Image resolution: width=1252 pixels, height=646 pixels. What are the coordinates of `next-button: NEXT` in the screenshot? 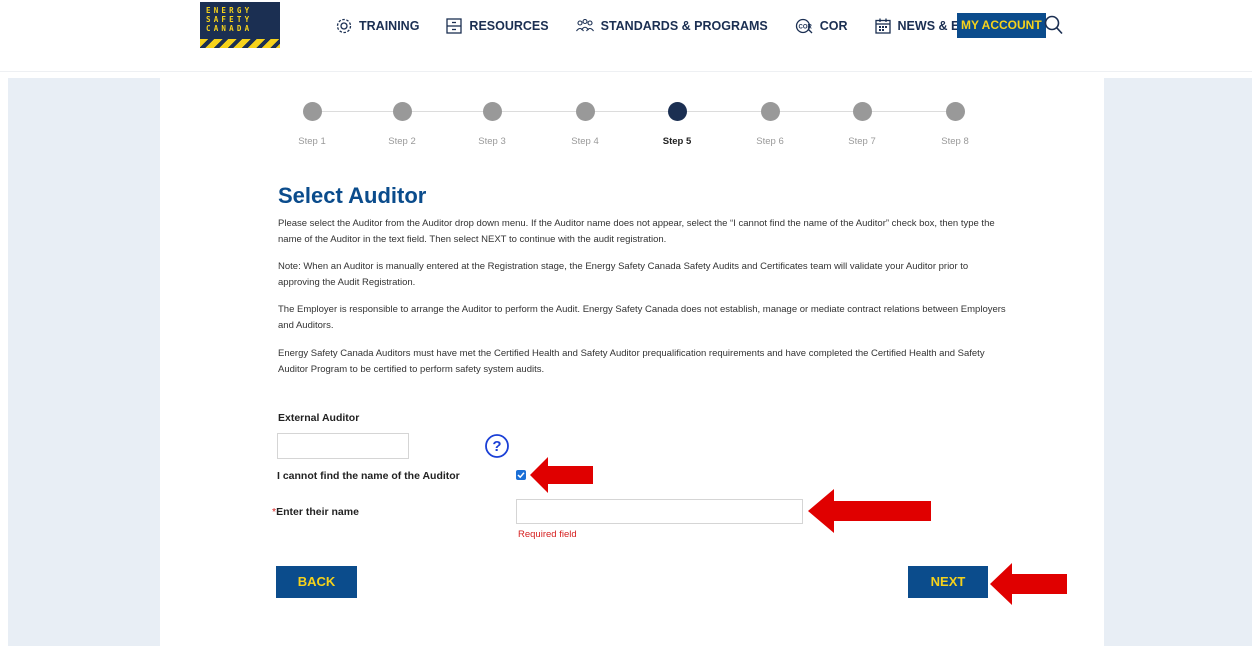 It's located at (948, 582).